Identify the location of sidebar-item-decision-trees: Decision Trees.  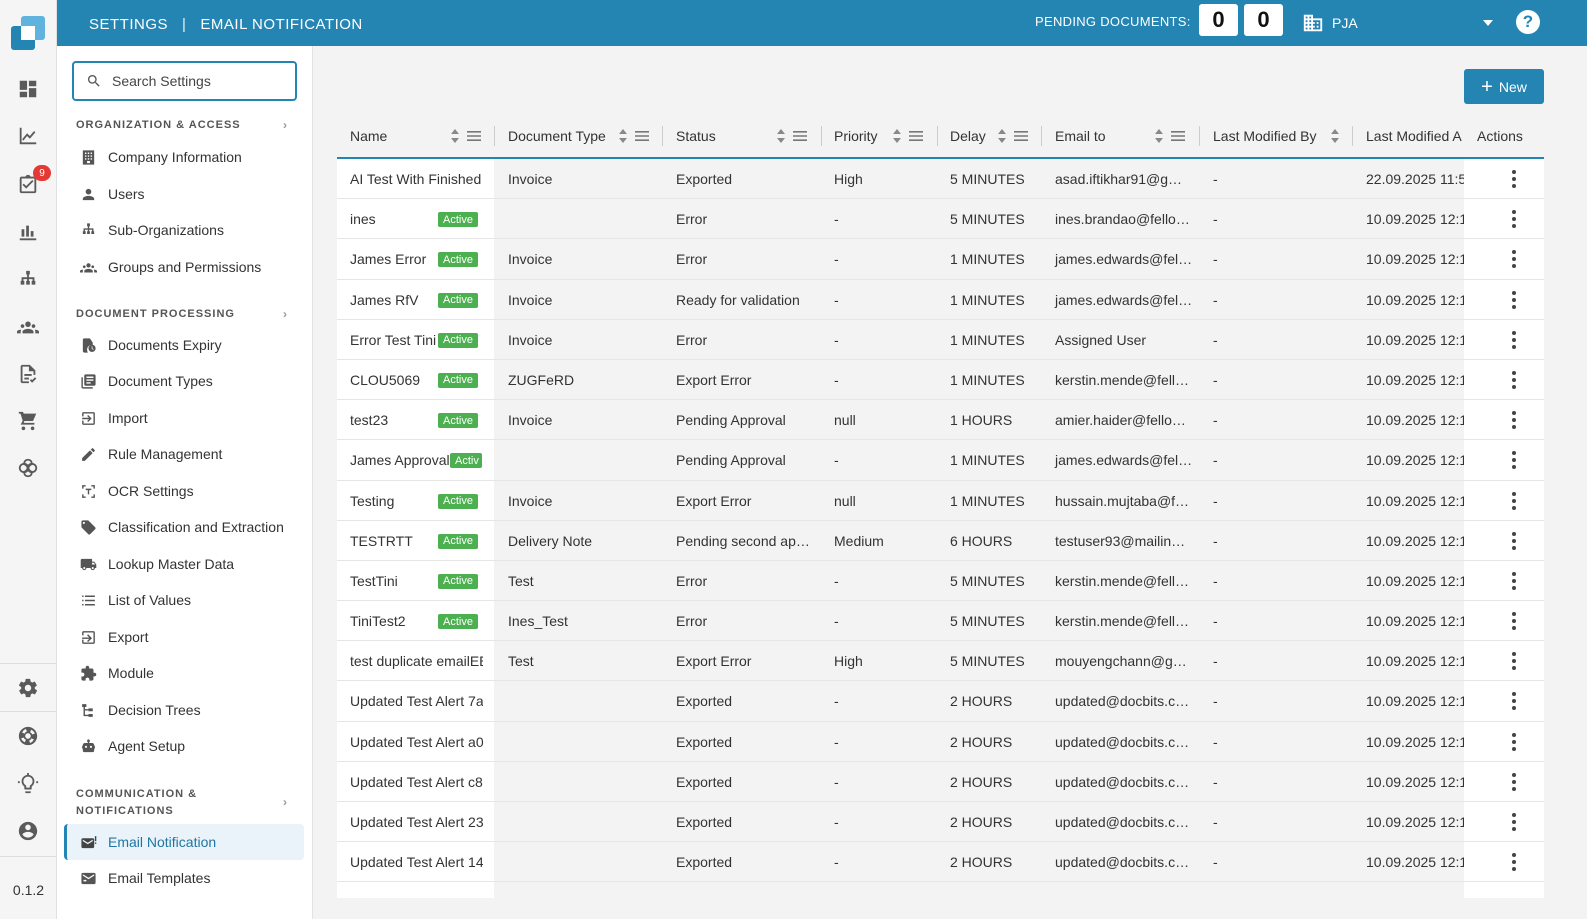
(184, 710).